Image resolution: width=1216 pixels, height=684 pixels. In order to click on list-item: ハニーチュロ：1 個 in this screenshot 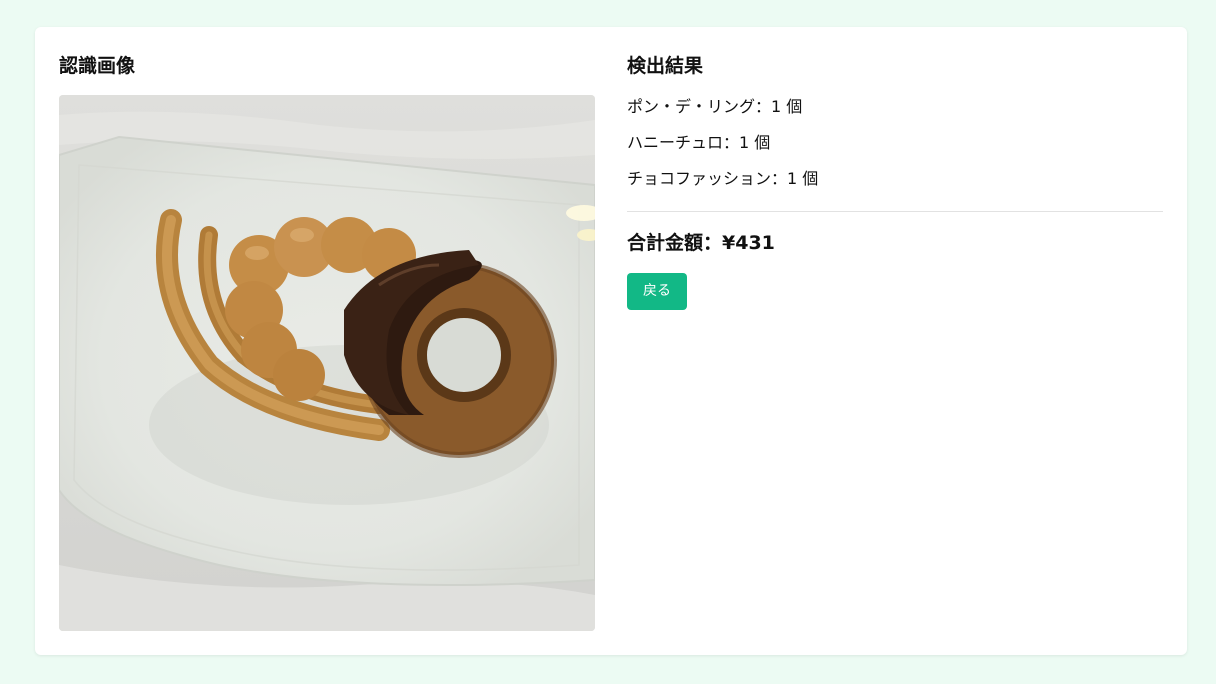, I will do `click(699, 142)`.